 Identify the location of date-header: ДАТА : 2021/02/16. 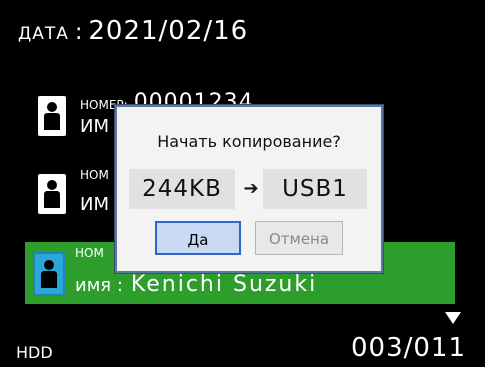
(133, 36).